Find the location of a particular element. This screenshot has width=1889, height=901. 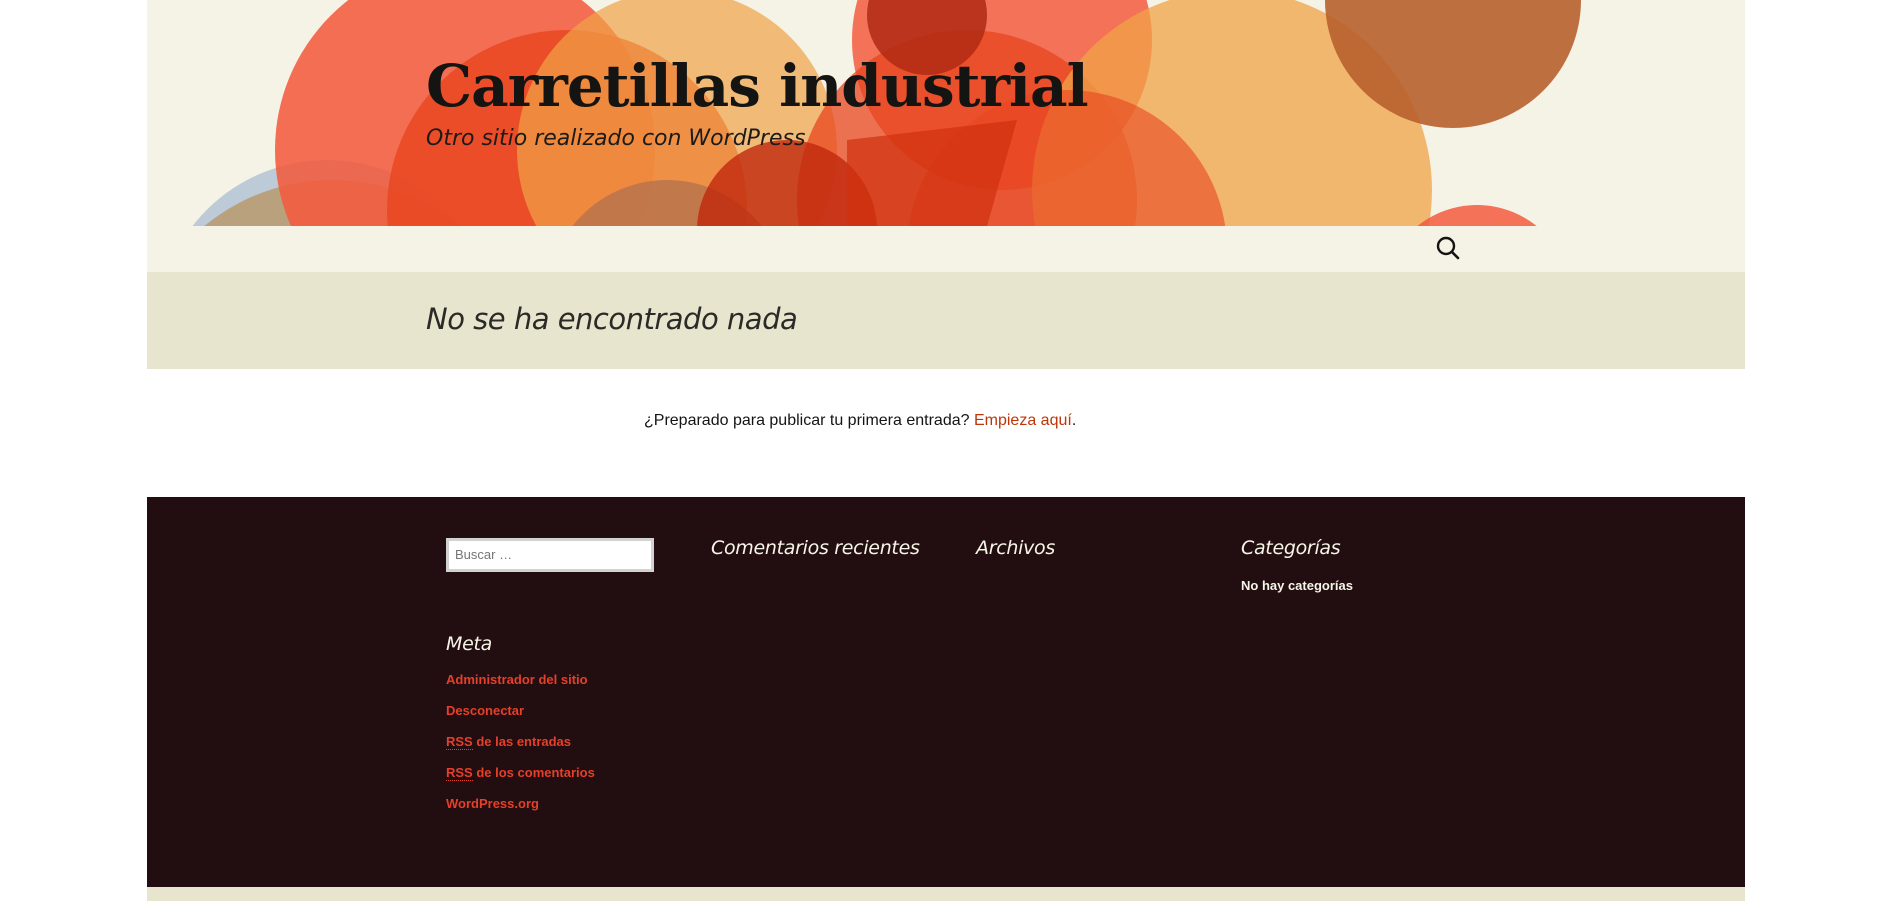

site-admin-link: Administrador del sitio is located at coordinates (517, 679).